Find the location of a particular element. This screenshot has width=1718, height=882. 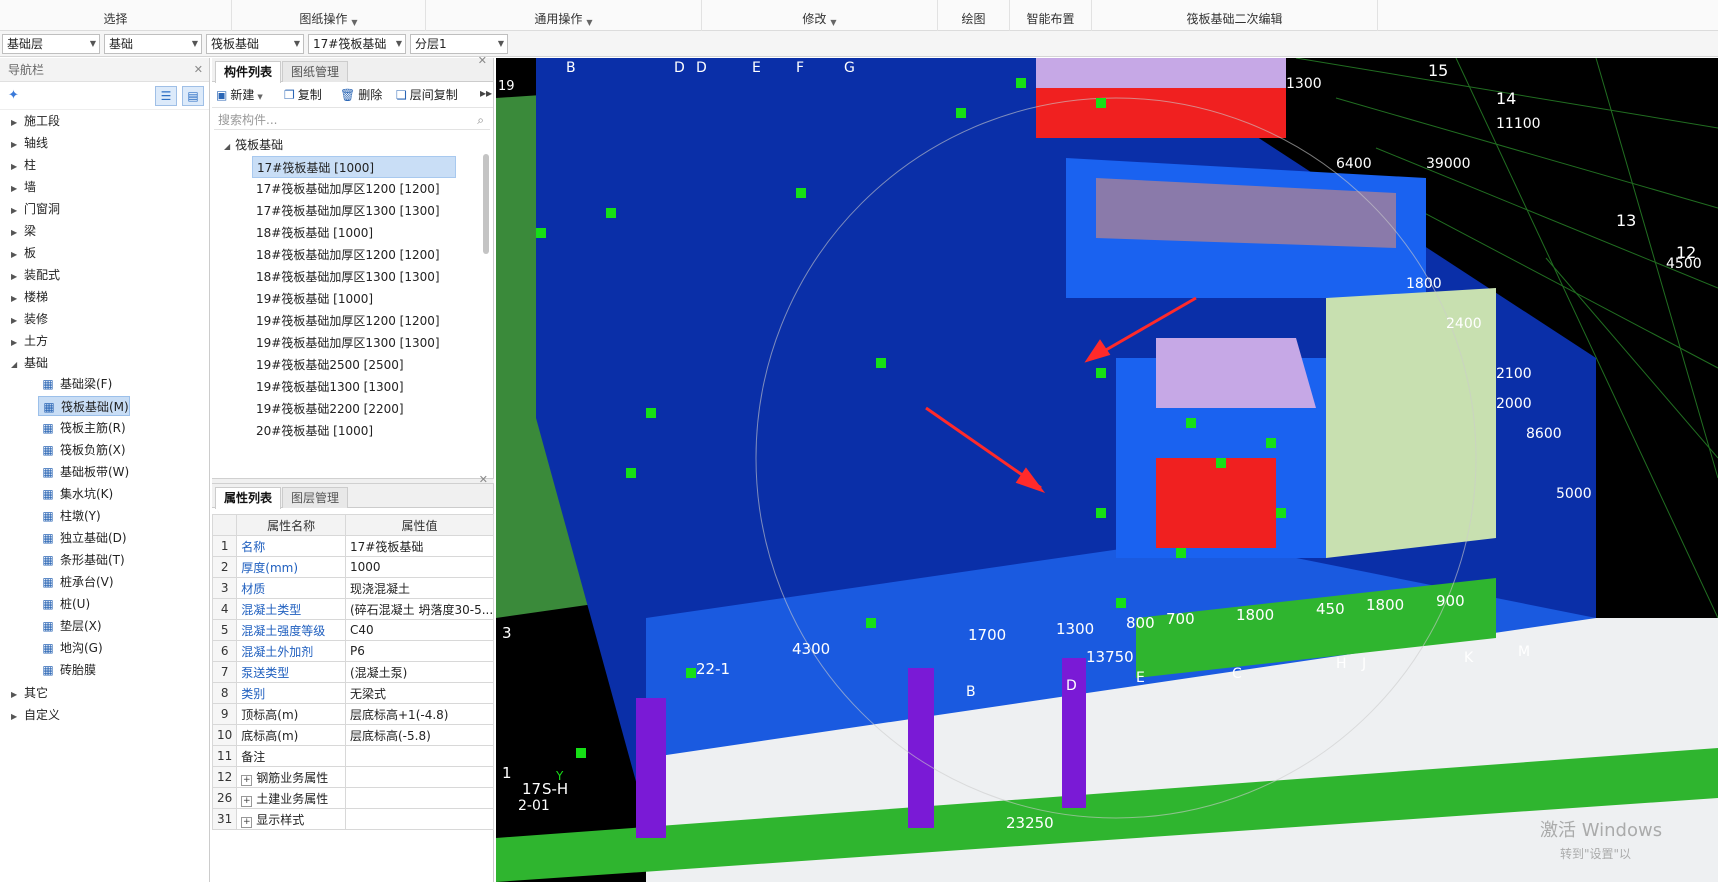

ribbon-general-ops: 通用操作 ▼ is located at coordinates (564, 15).